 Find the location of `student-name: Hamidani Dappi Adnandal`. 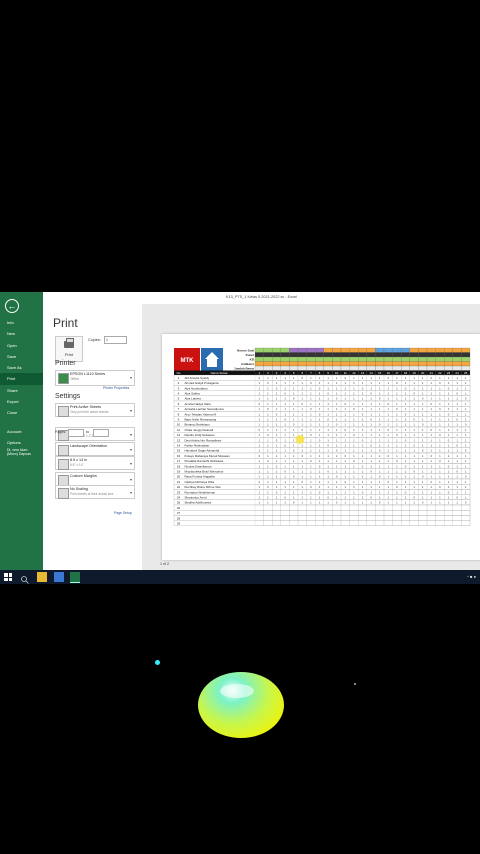

student-name: Hamidani Dappi Adnandal is located at coordinates (202, 451).